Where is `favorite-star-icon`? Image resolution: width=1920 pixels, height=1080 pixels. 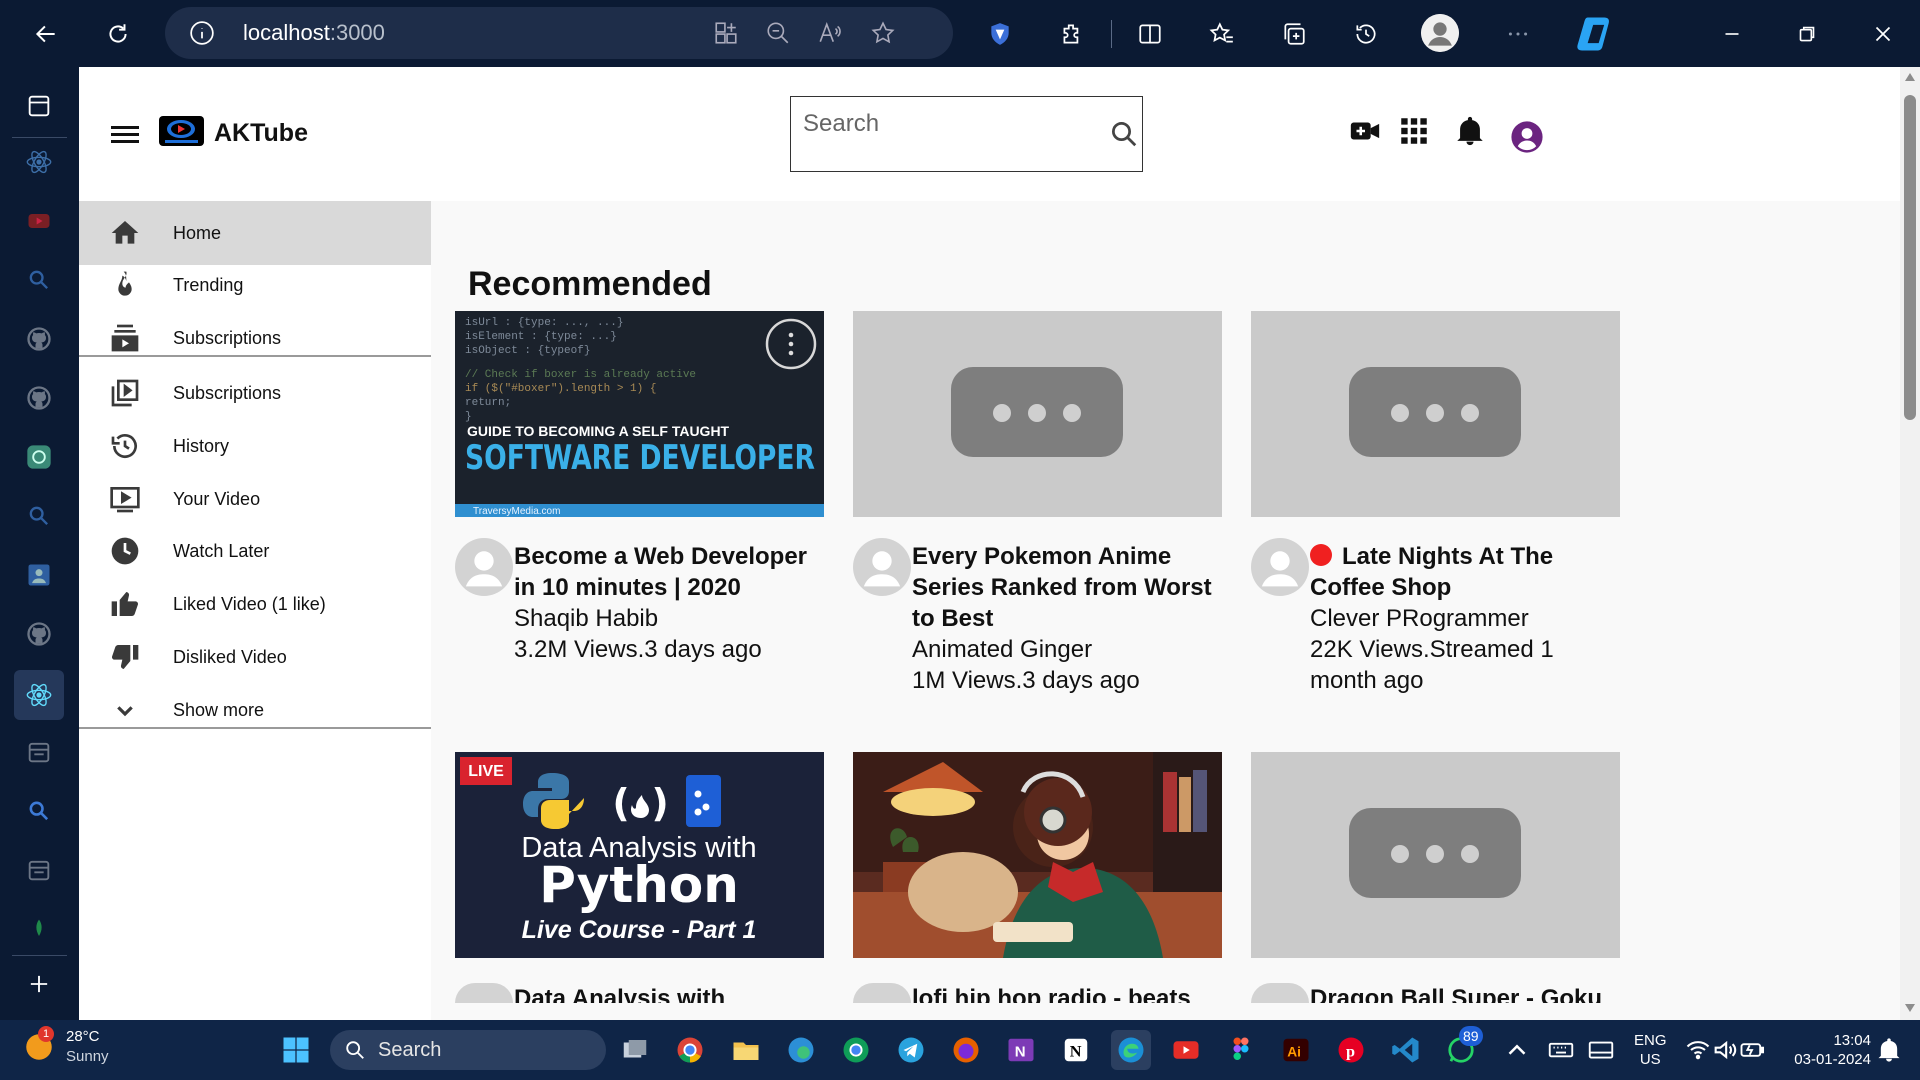
favorite-star-icon is located at coordinates (883, 33).